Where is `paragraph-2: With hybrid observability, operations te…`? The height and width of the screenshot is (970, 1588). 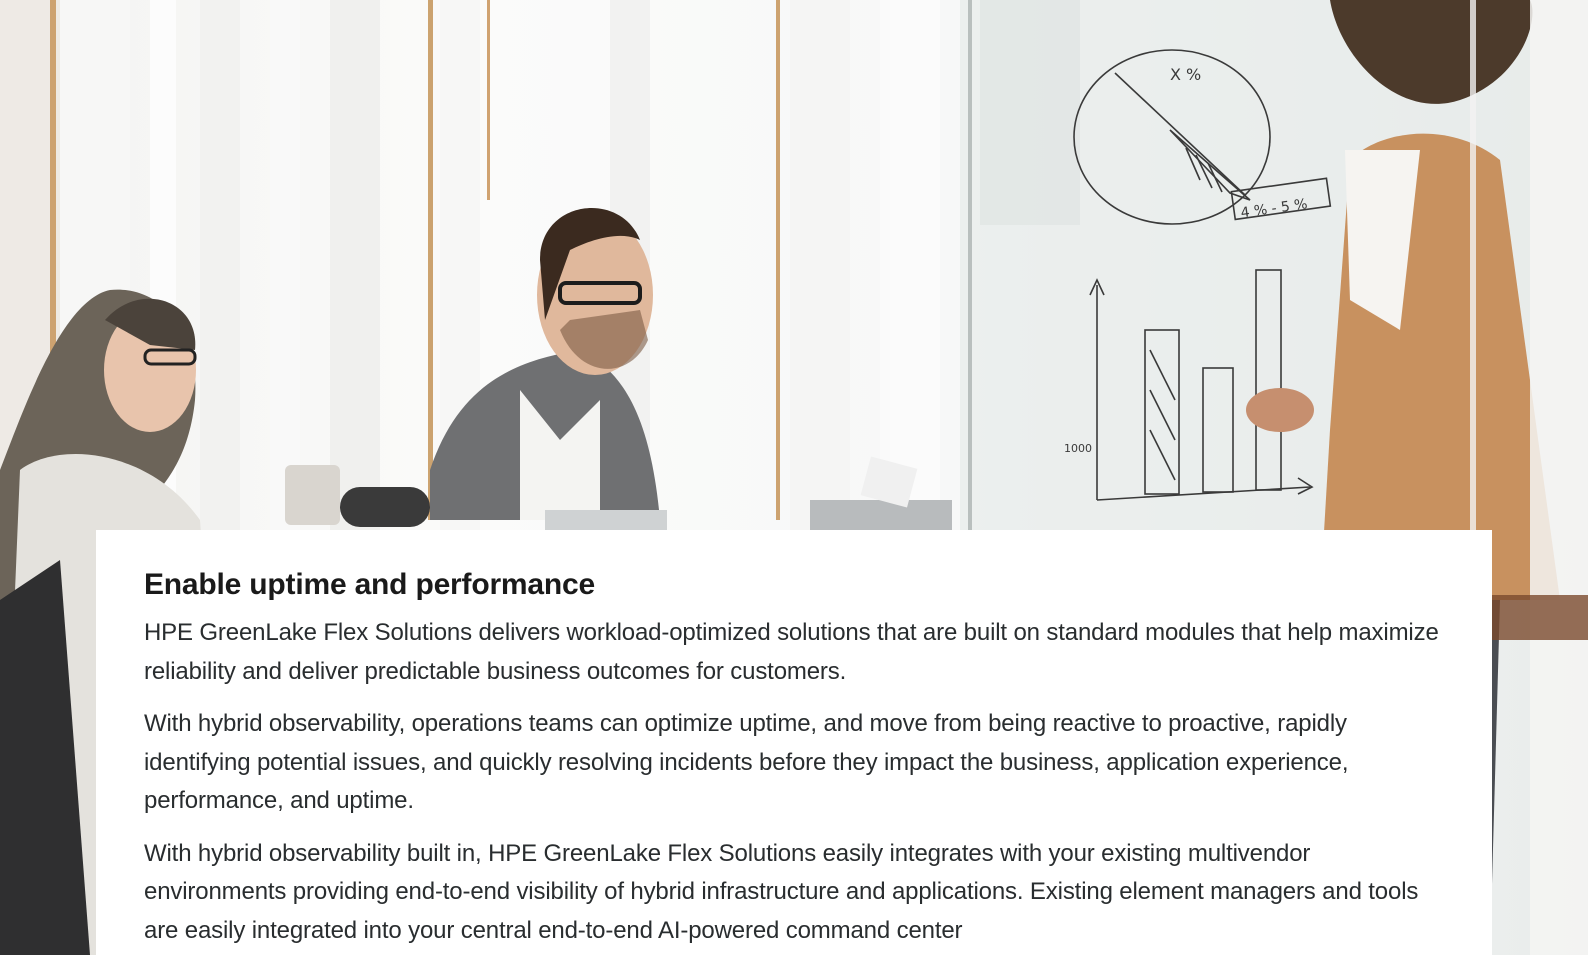 paragraph-2: With hybrid observability, operations te… is located at coordinates (746, 762).